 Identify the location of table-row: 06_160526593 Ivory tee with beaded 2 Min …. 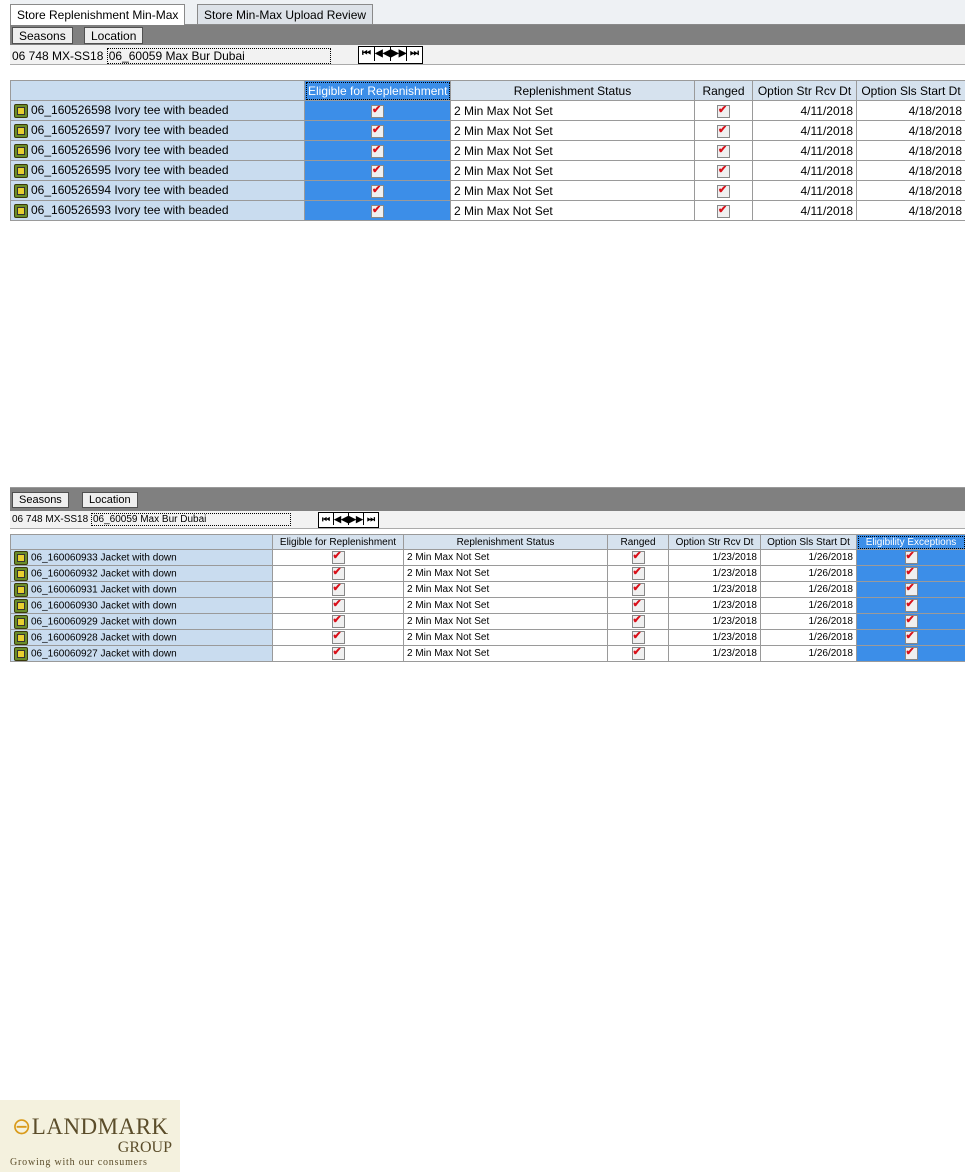
(487, 210).